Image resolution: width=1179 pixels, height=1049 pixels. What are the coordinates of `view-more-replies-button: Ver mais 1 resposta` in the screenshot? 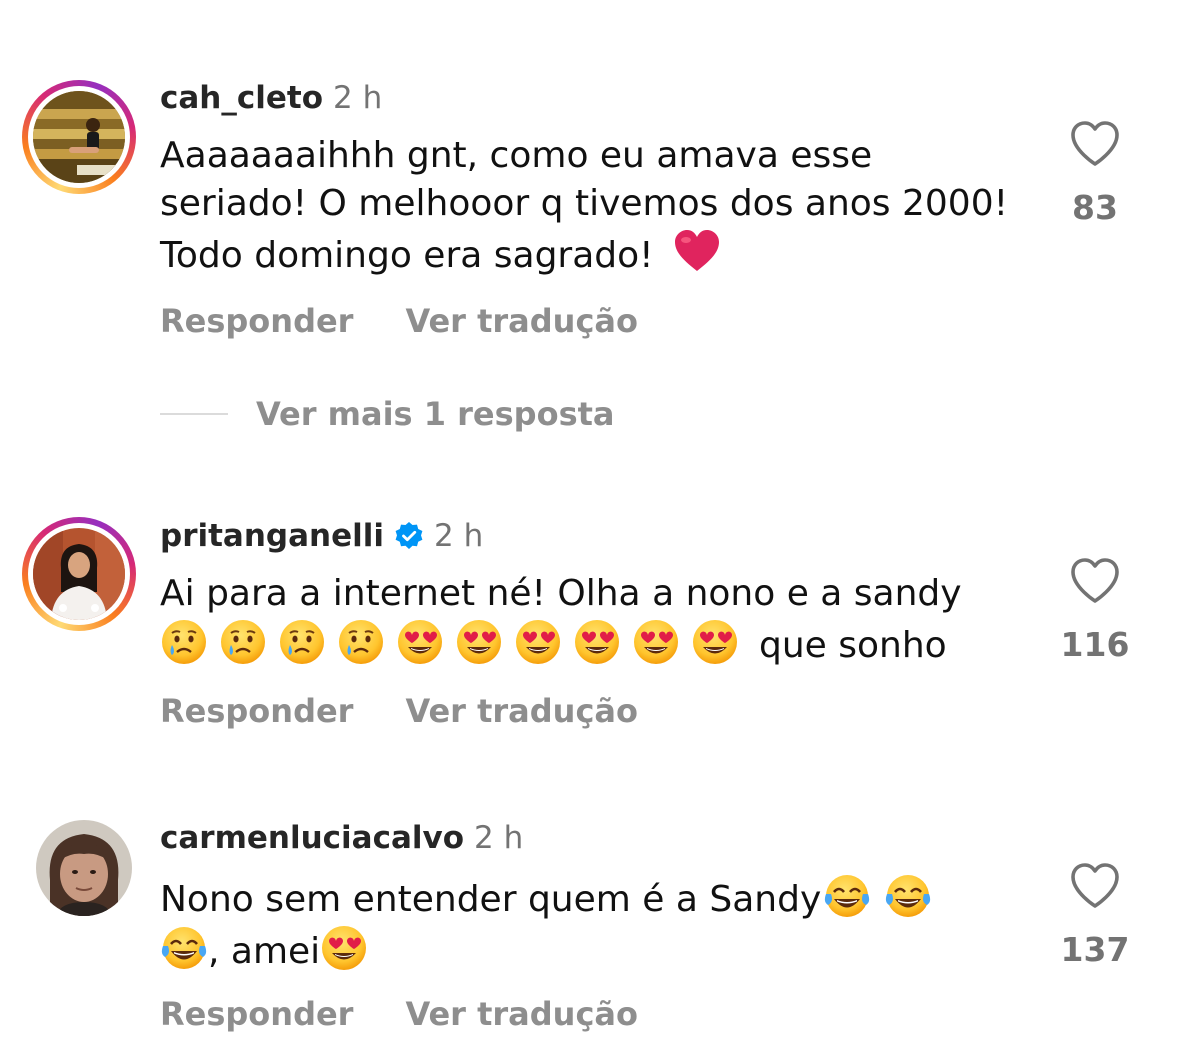 It's located at (387, 414).